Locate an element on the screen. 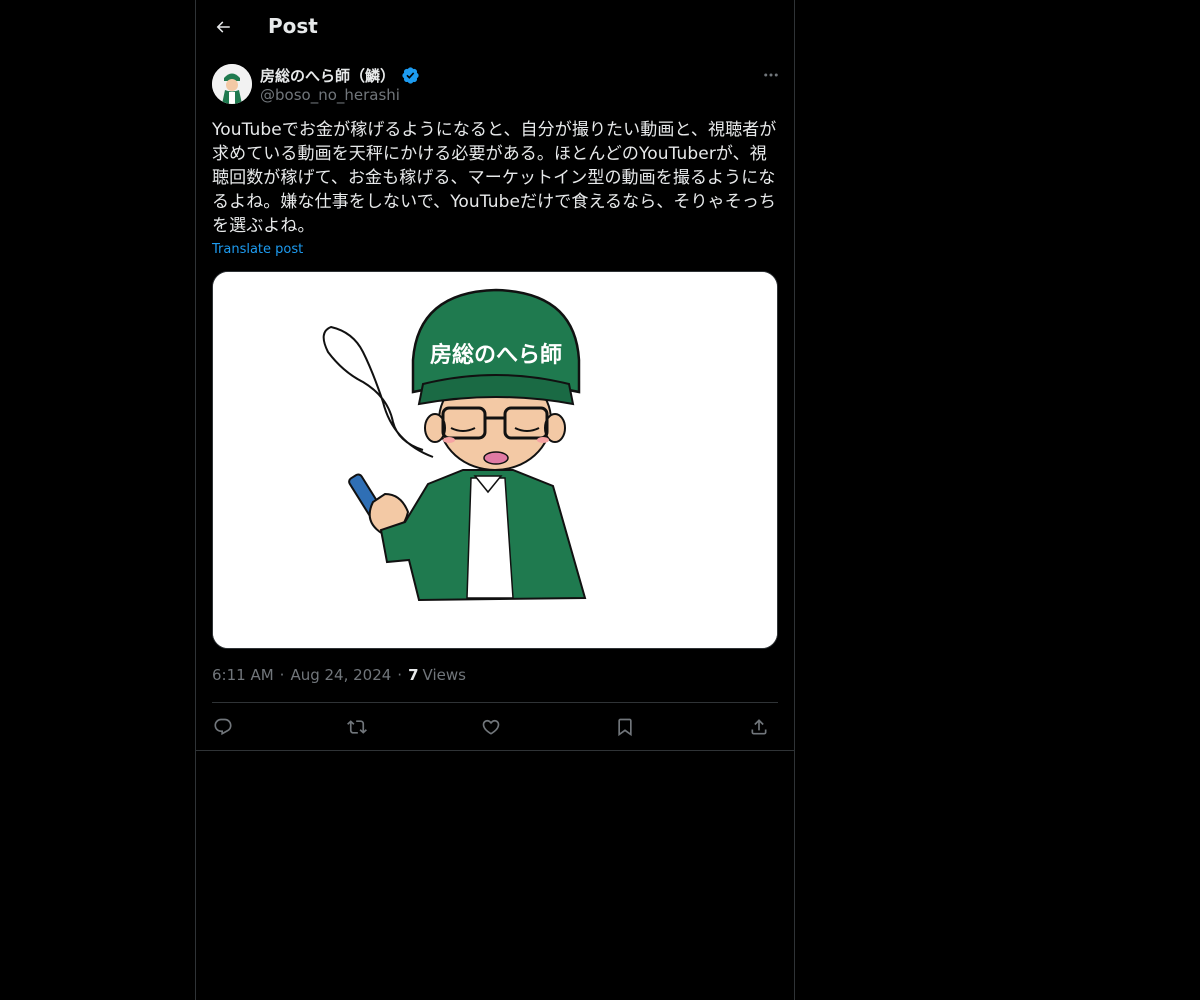  arrow-left-icon is located at coordinates (223, 27).